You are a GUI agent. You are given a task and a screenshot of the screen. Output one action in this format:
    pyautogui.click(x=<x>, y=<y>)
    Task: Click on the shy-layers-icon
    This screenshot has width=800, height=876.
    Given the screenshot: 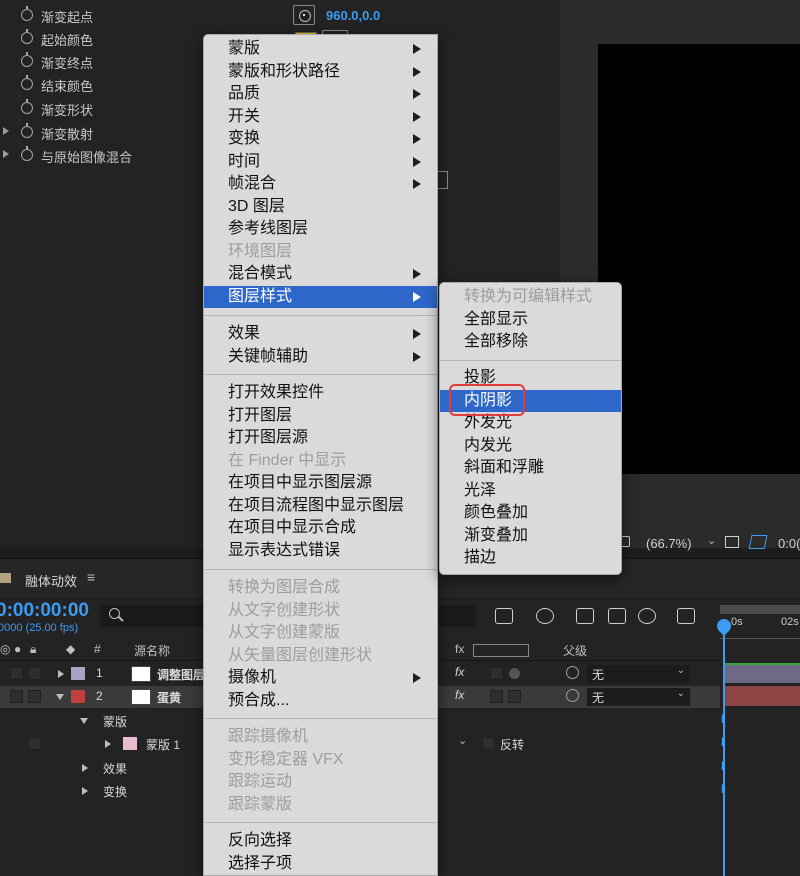 What is the action you would take?
    pyautogui.click(x=585, y=616)
    